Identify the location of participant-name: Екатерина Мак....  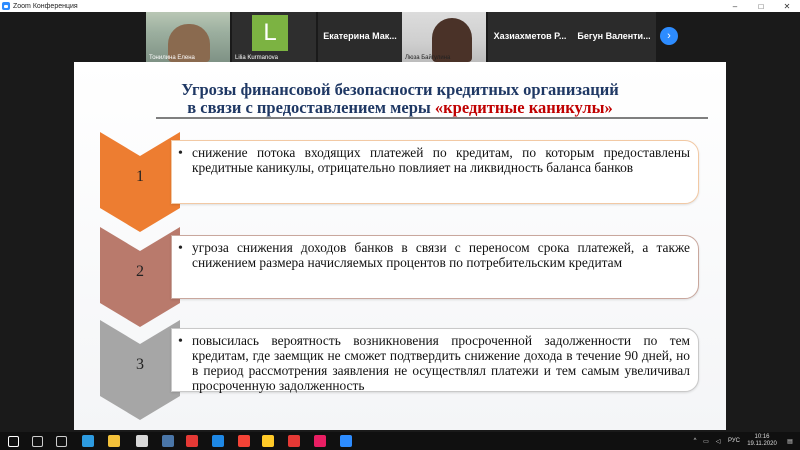
(360, 36).